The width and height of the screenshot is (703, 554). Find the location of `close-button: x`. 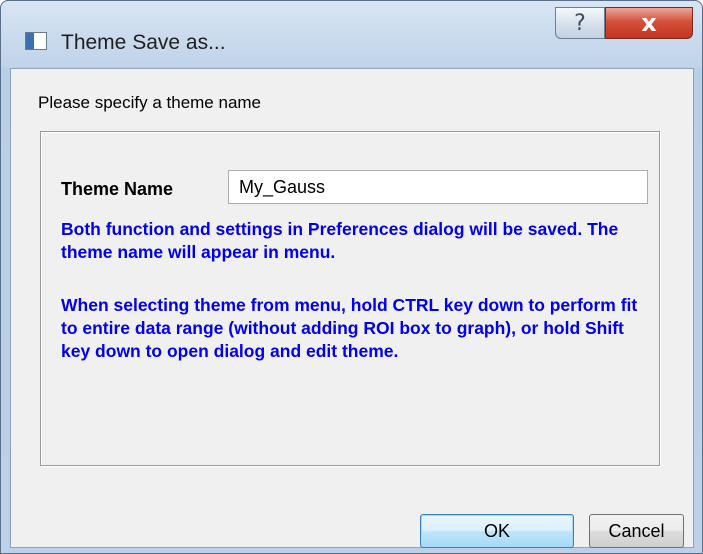

close-button: x is located at coordinates (649, 23).